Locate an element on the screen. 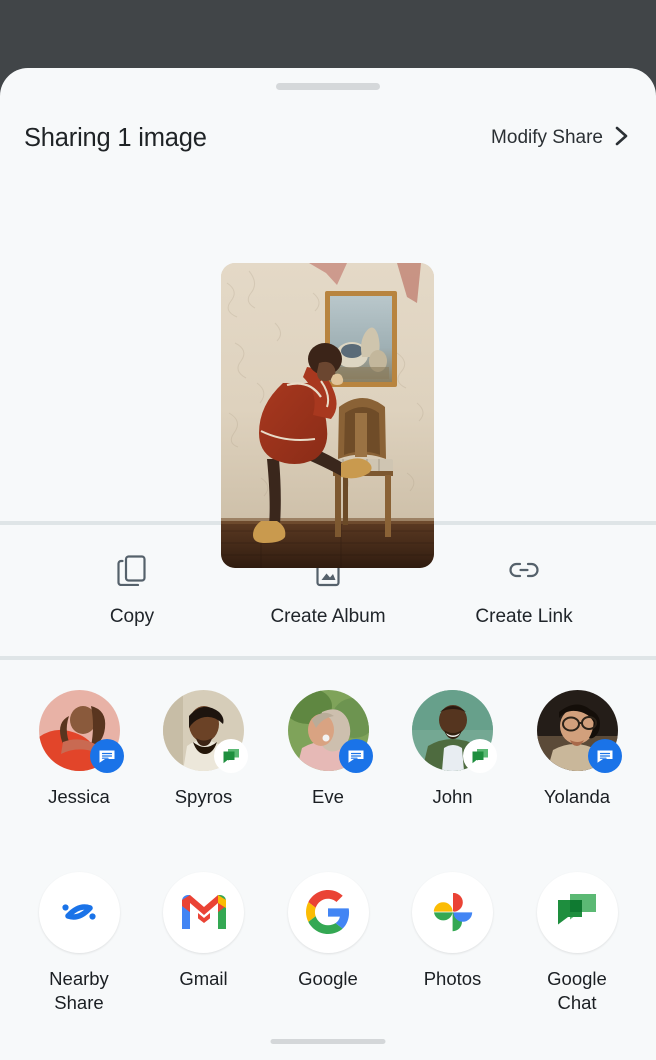 The width and height of the screenshot is (656, 1060). shared-image-preview is located at coordinates (327, 415).